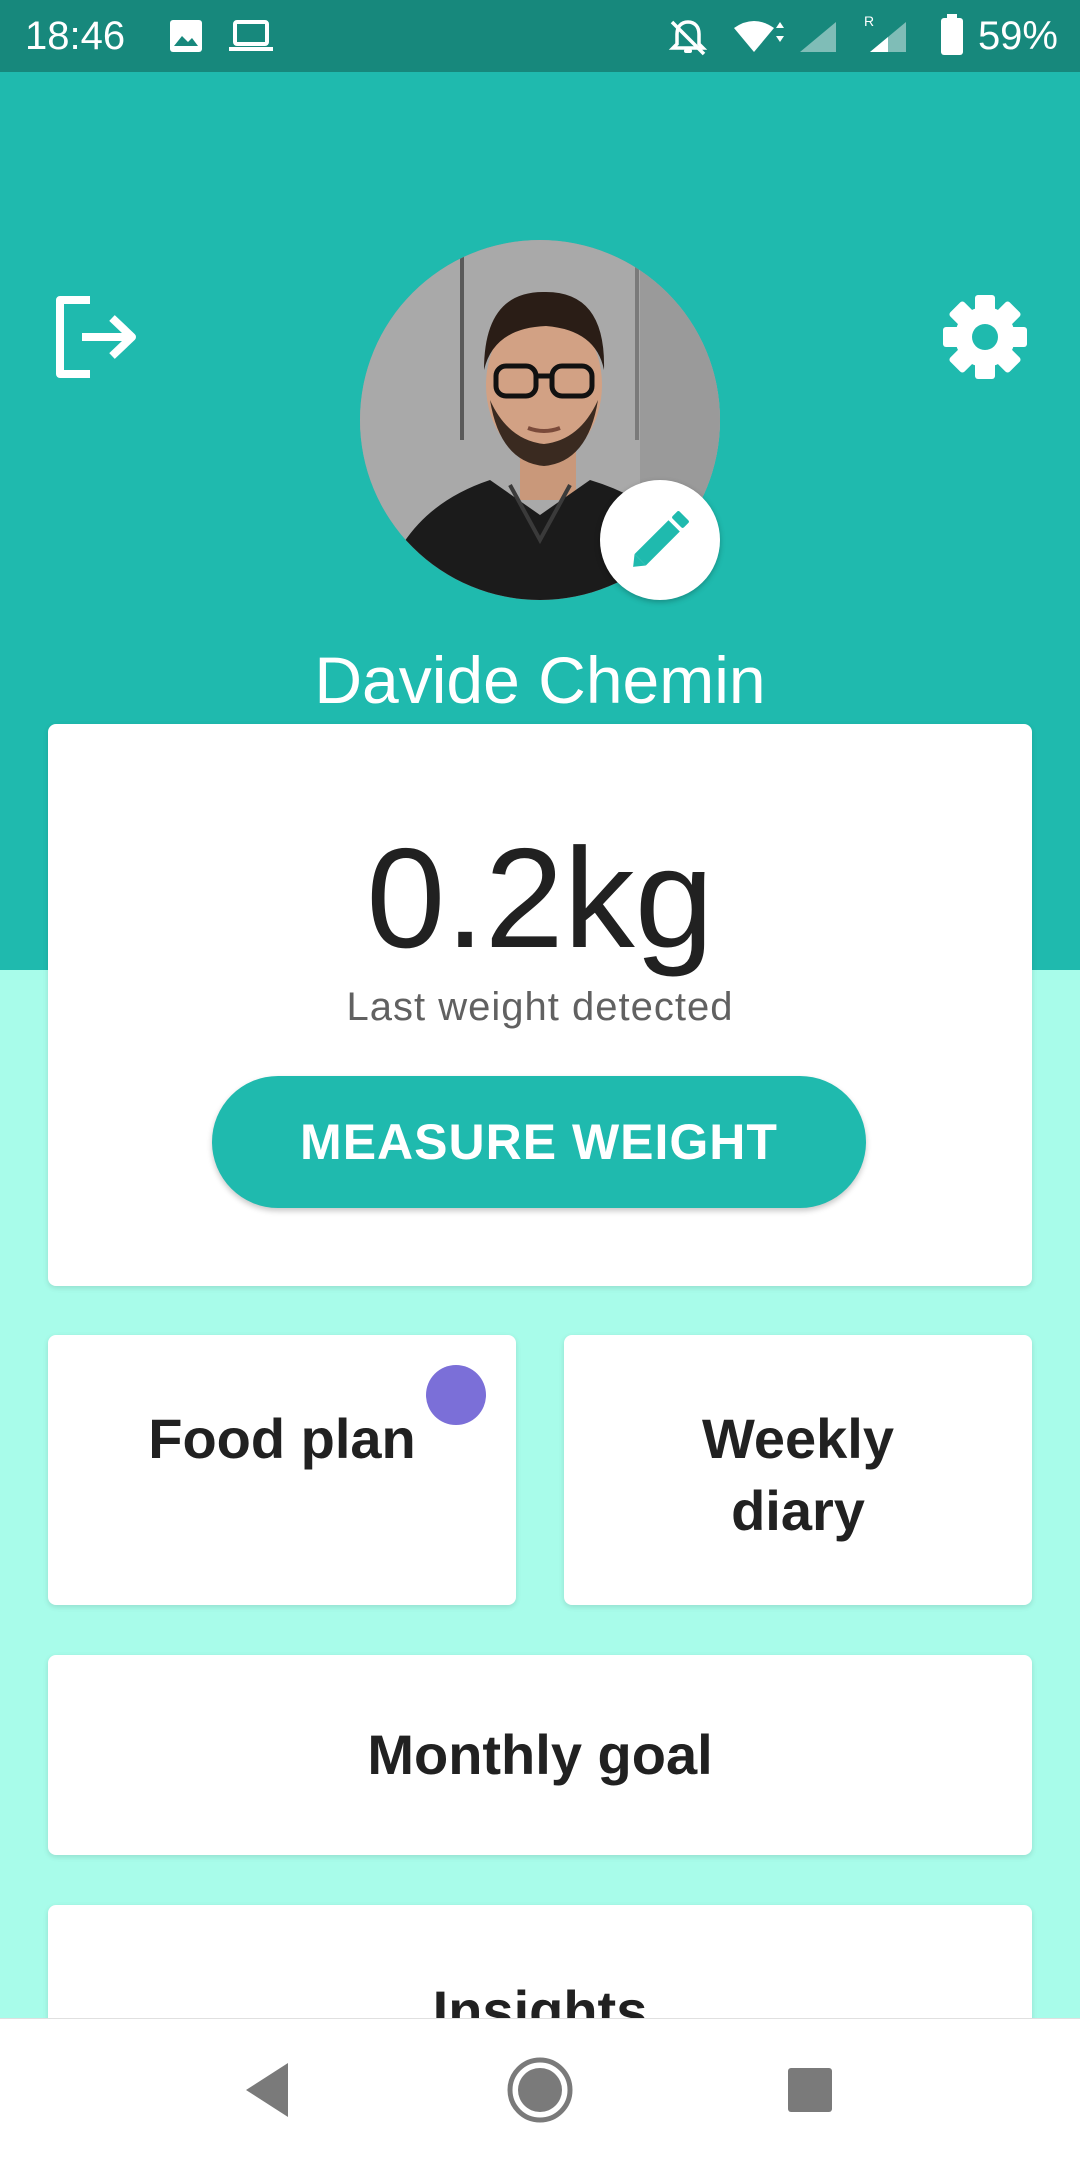 This screenshot has width=1080, height=2161. I want to click on weekly-diary-tile: Weekly diary, so click(798, 1470).